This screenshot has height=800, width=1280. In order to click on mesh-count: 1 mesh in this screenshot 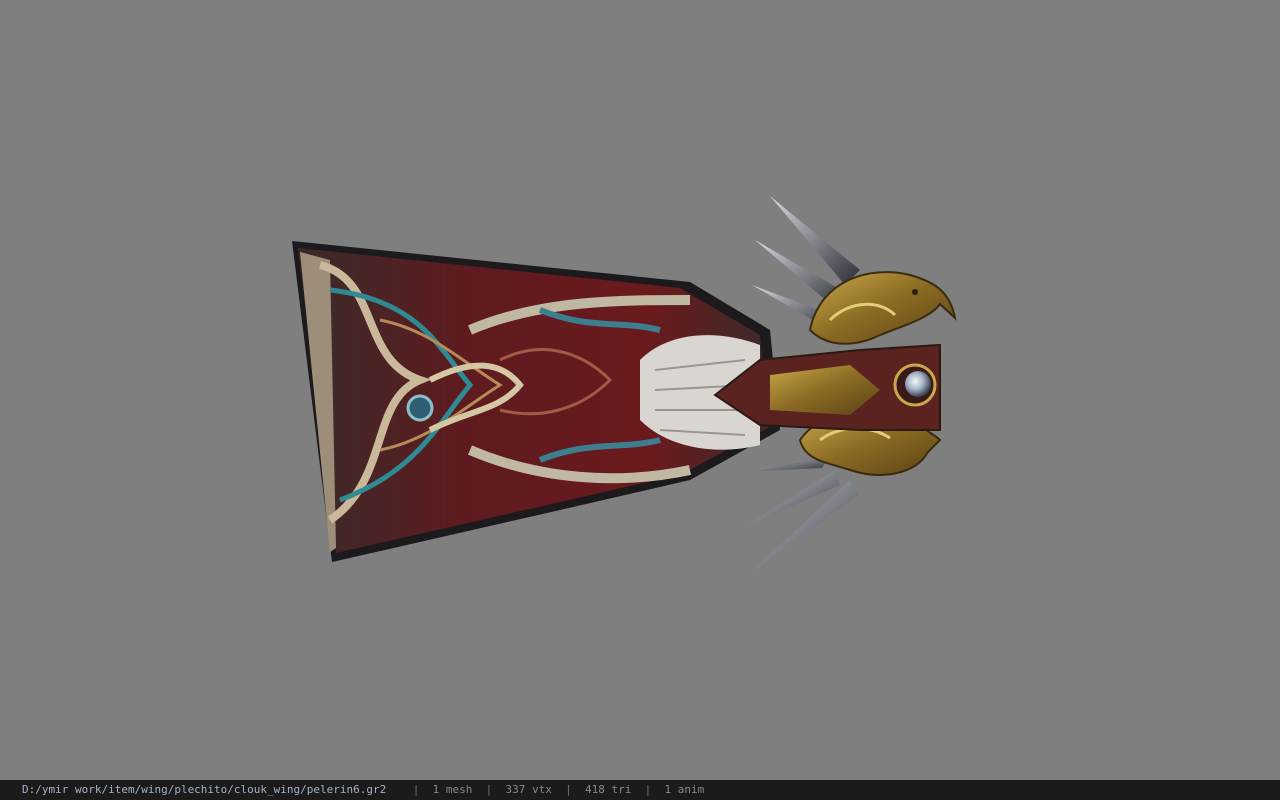, I will do `click(452, 789)`.